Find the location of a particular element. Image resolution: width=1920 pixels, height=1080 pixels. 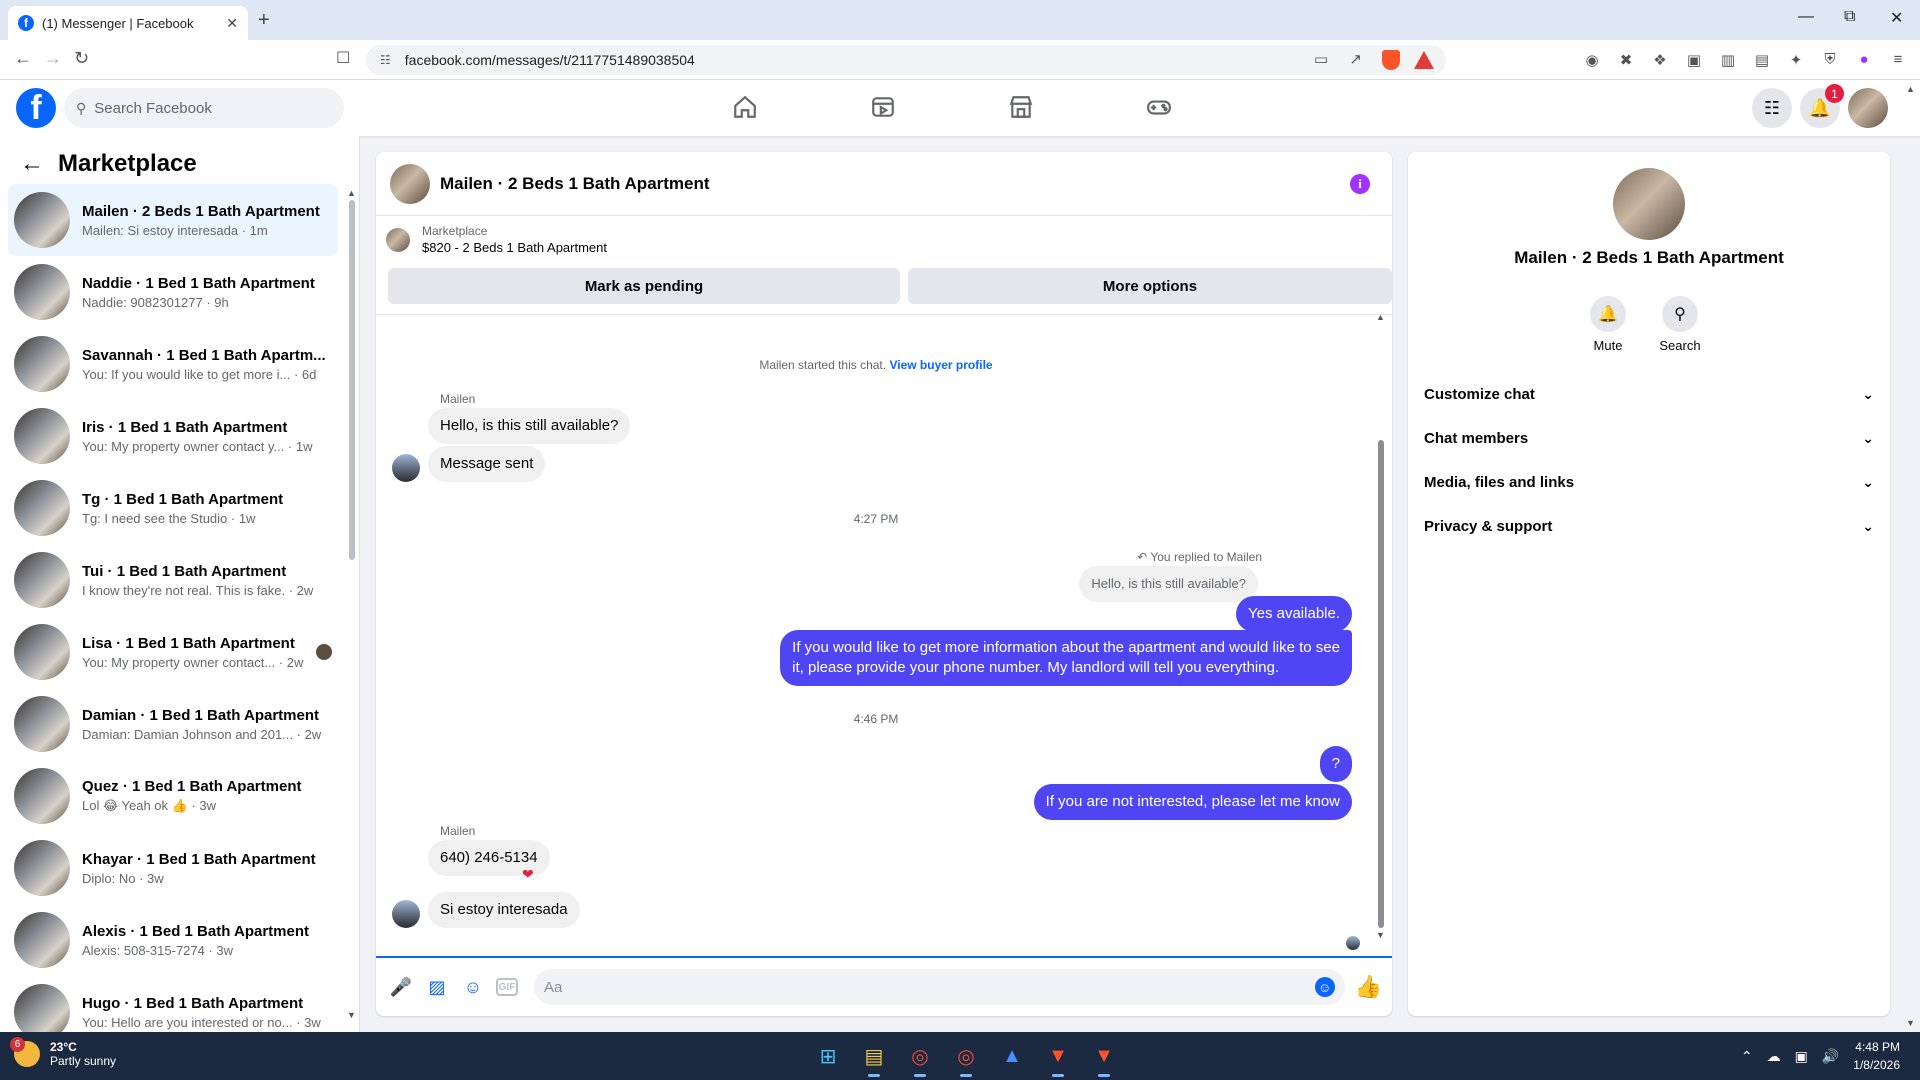

chrome-icon: ◎ is located at coordinates (920, 1058).